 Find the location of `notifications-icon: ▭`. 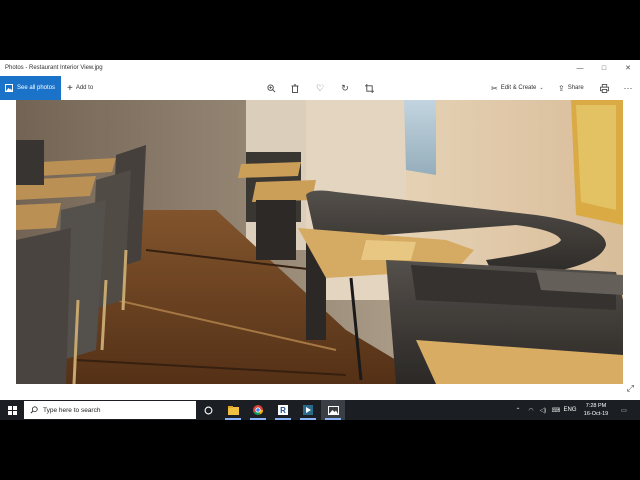

notifications-icon: ▭ is located at coordinates (624, 410).